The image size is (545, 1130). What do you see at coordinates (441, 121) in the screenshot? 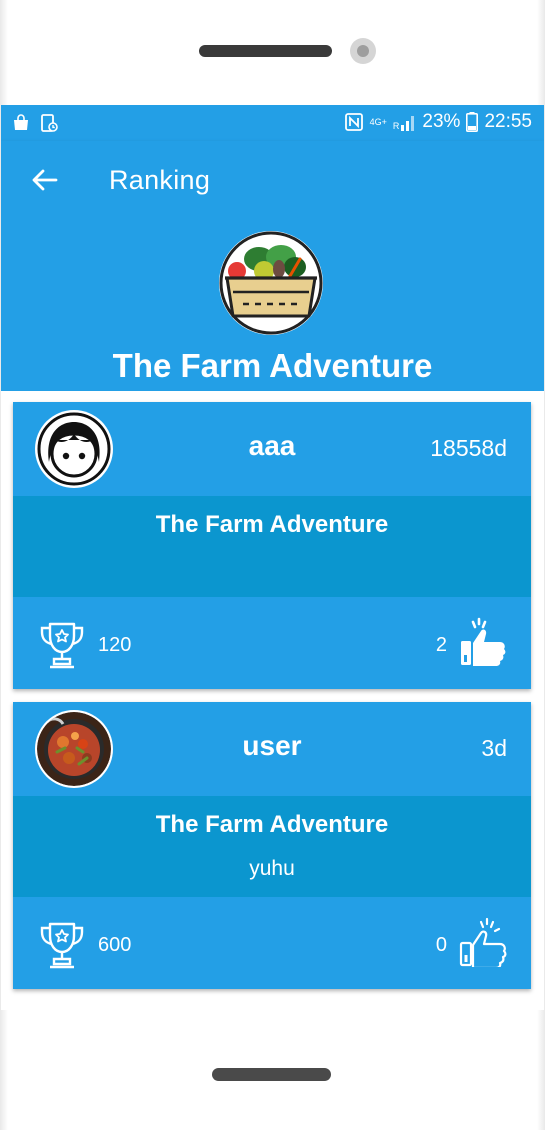
I see `battery-percent: 23%` at bounding box center [441, 121].